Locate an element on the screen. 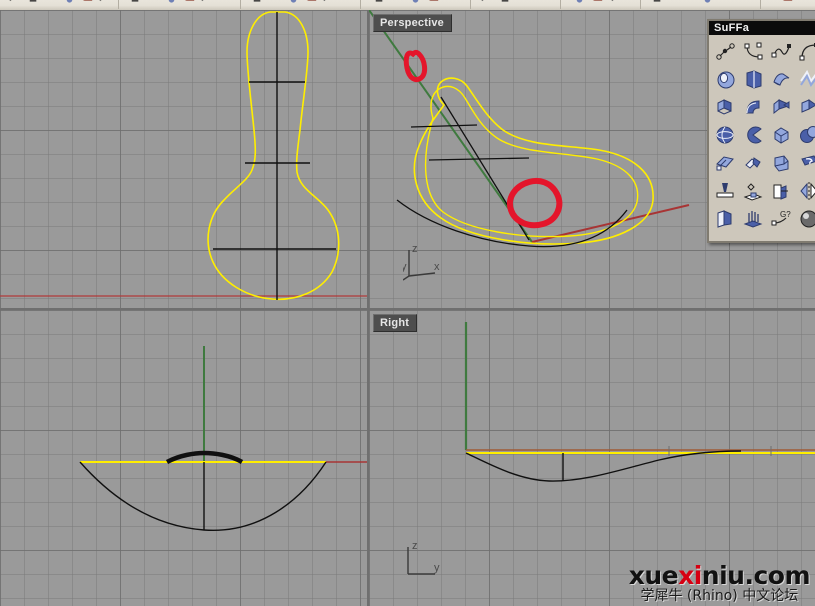  partial-sphere-icon is located at coordinates (752, 134).